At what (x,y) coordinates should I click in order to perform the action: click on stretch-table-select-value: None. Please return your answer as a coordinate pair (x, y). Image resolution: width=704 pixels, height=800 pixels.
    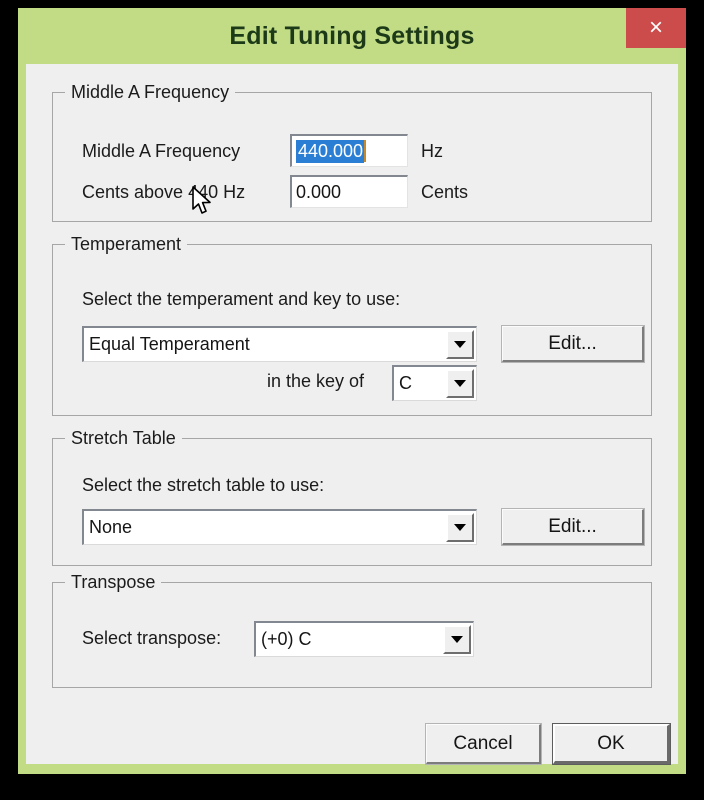
    Looking at the image, I should click on (111, 527).